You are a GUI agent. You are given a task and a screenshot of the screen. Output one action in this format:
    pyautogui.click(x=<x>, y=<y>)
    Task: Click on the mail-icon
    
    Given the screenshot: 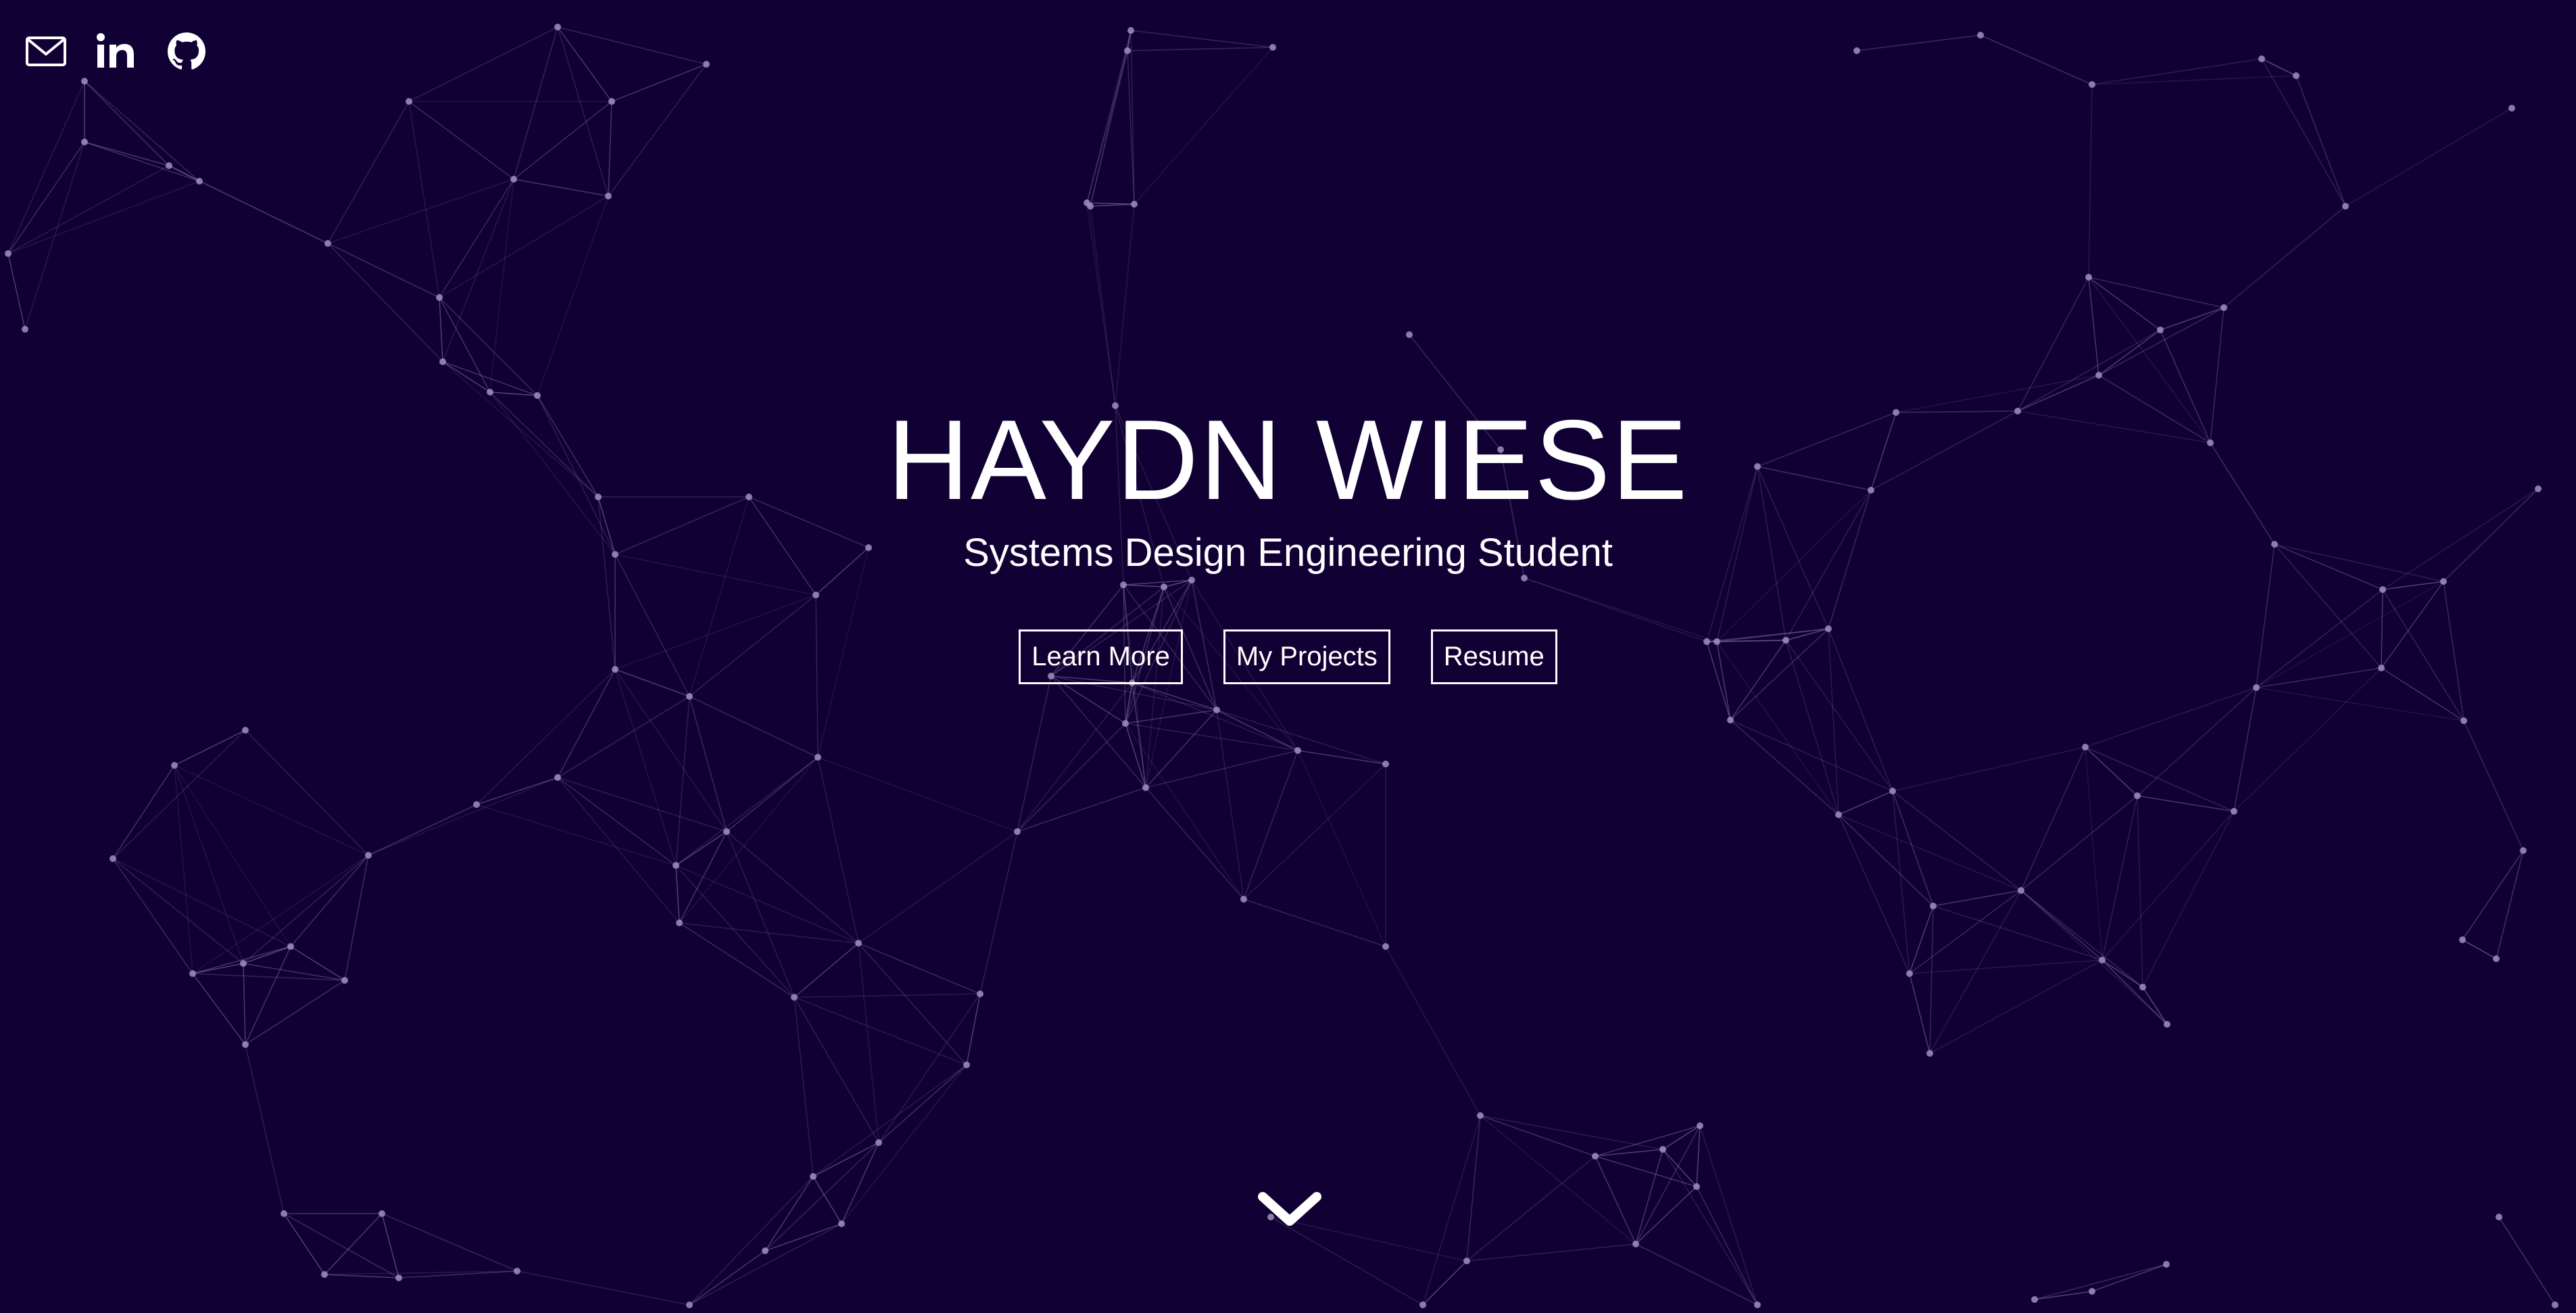 What is the action you would take?
    pyautogui.click(x=46, y=51)
    